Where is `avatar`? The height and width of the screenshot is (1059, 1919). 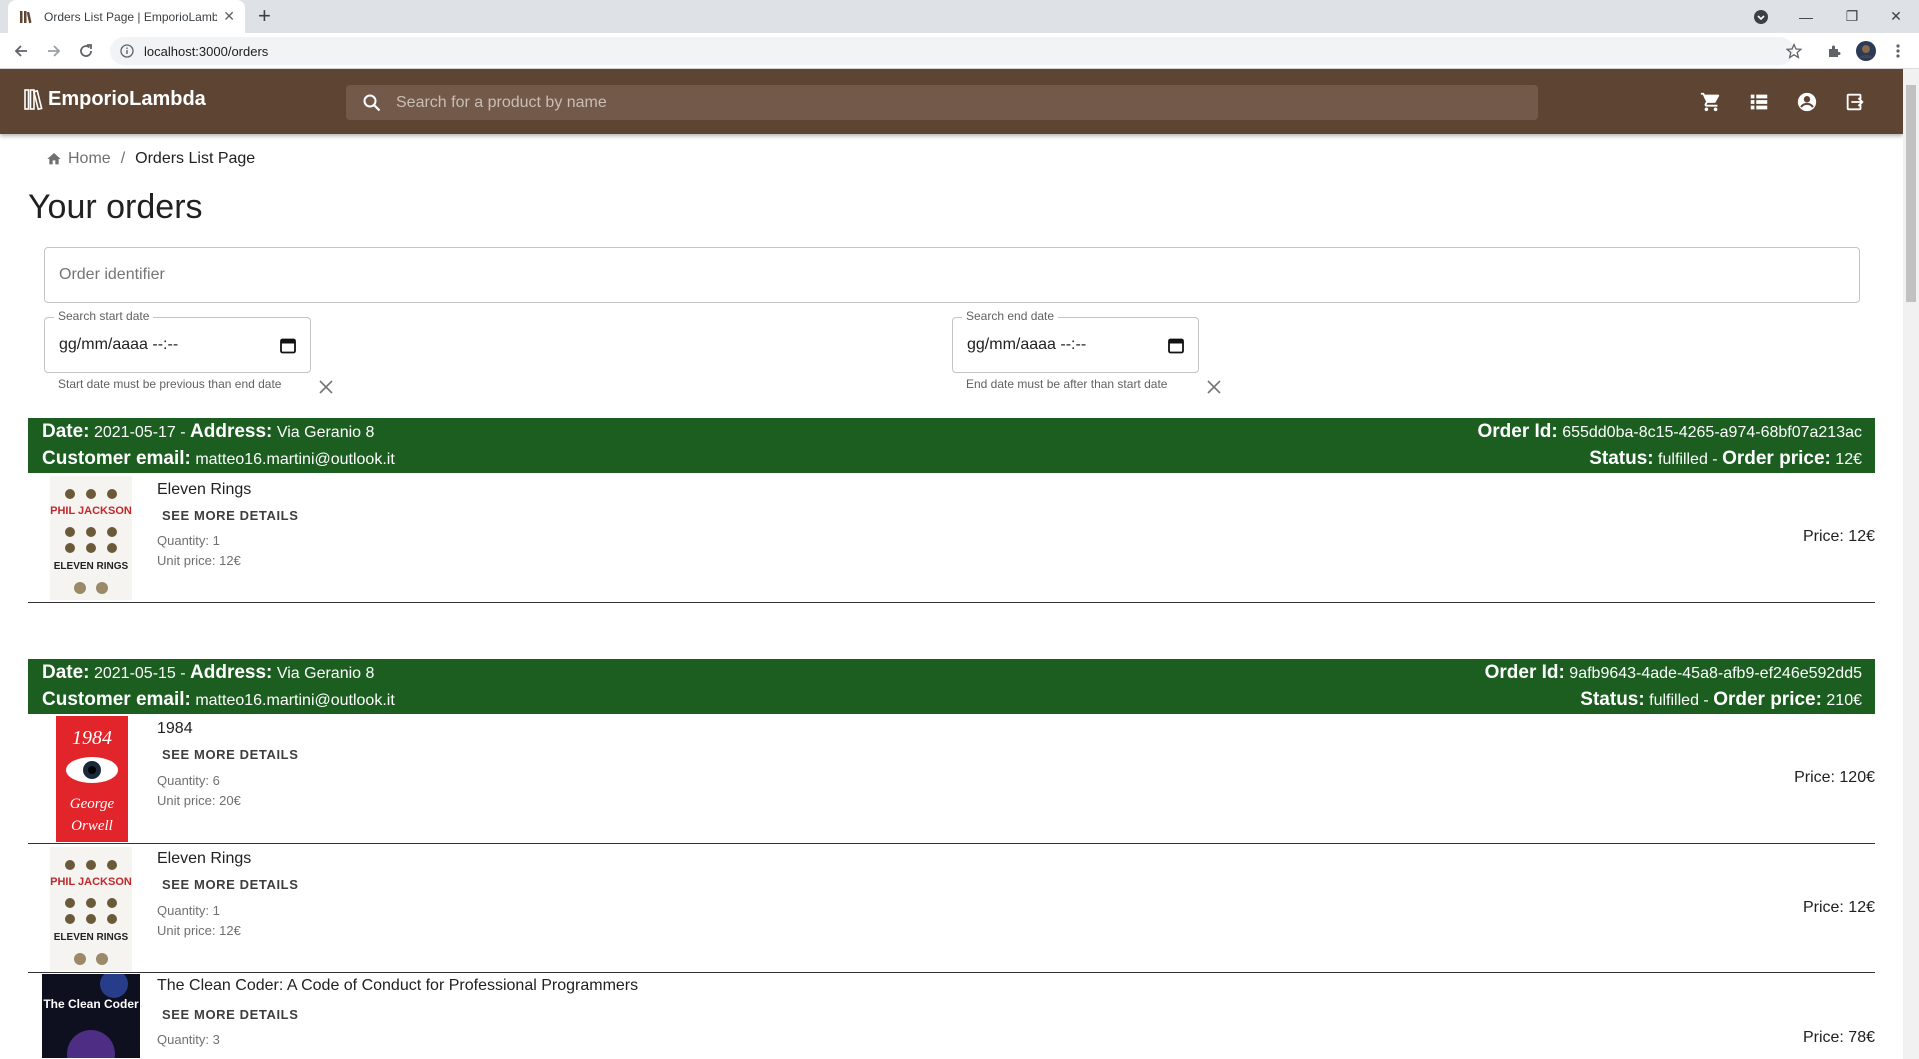 avatar is located at coordinates (1866, 51).